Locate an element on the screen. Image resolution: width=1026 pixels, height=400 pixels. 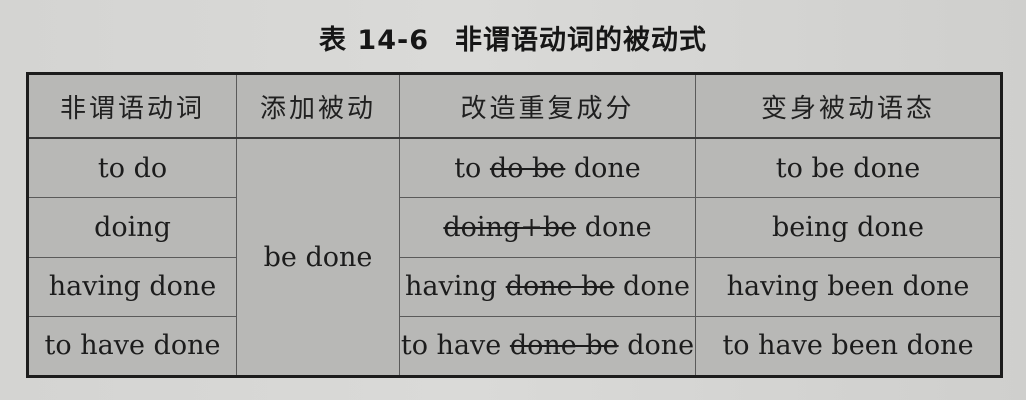
cell-passive-result: having been done is located at coordinates (848, 286).